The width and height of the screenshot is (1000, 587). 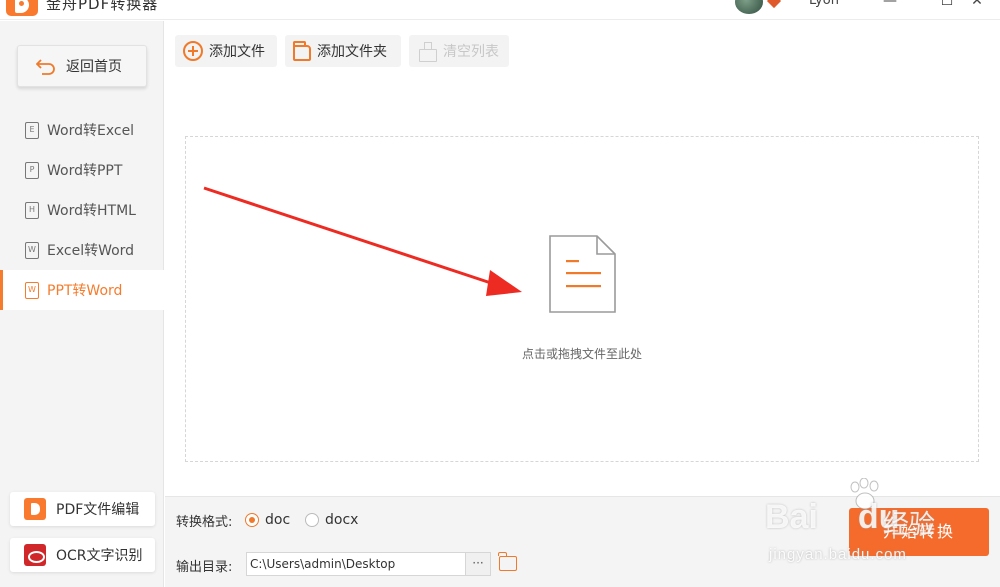 I want to click on add-file-label: 添加文件, so click(x=237, y=52).